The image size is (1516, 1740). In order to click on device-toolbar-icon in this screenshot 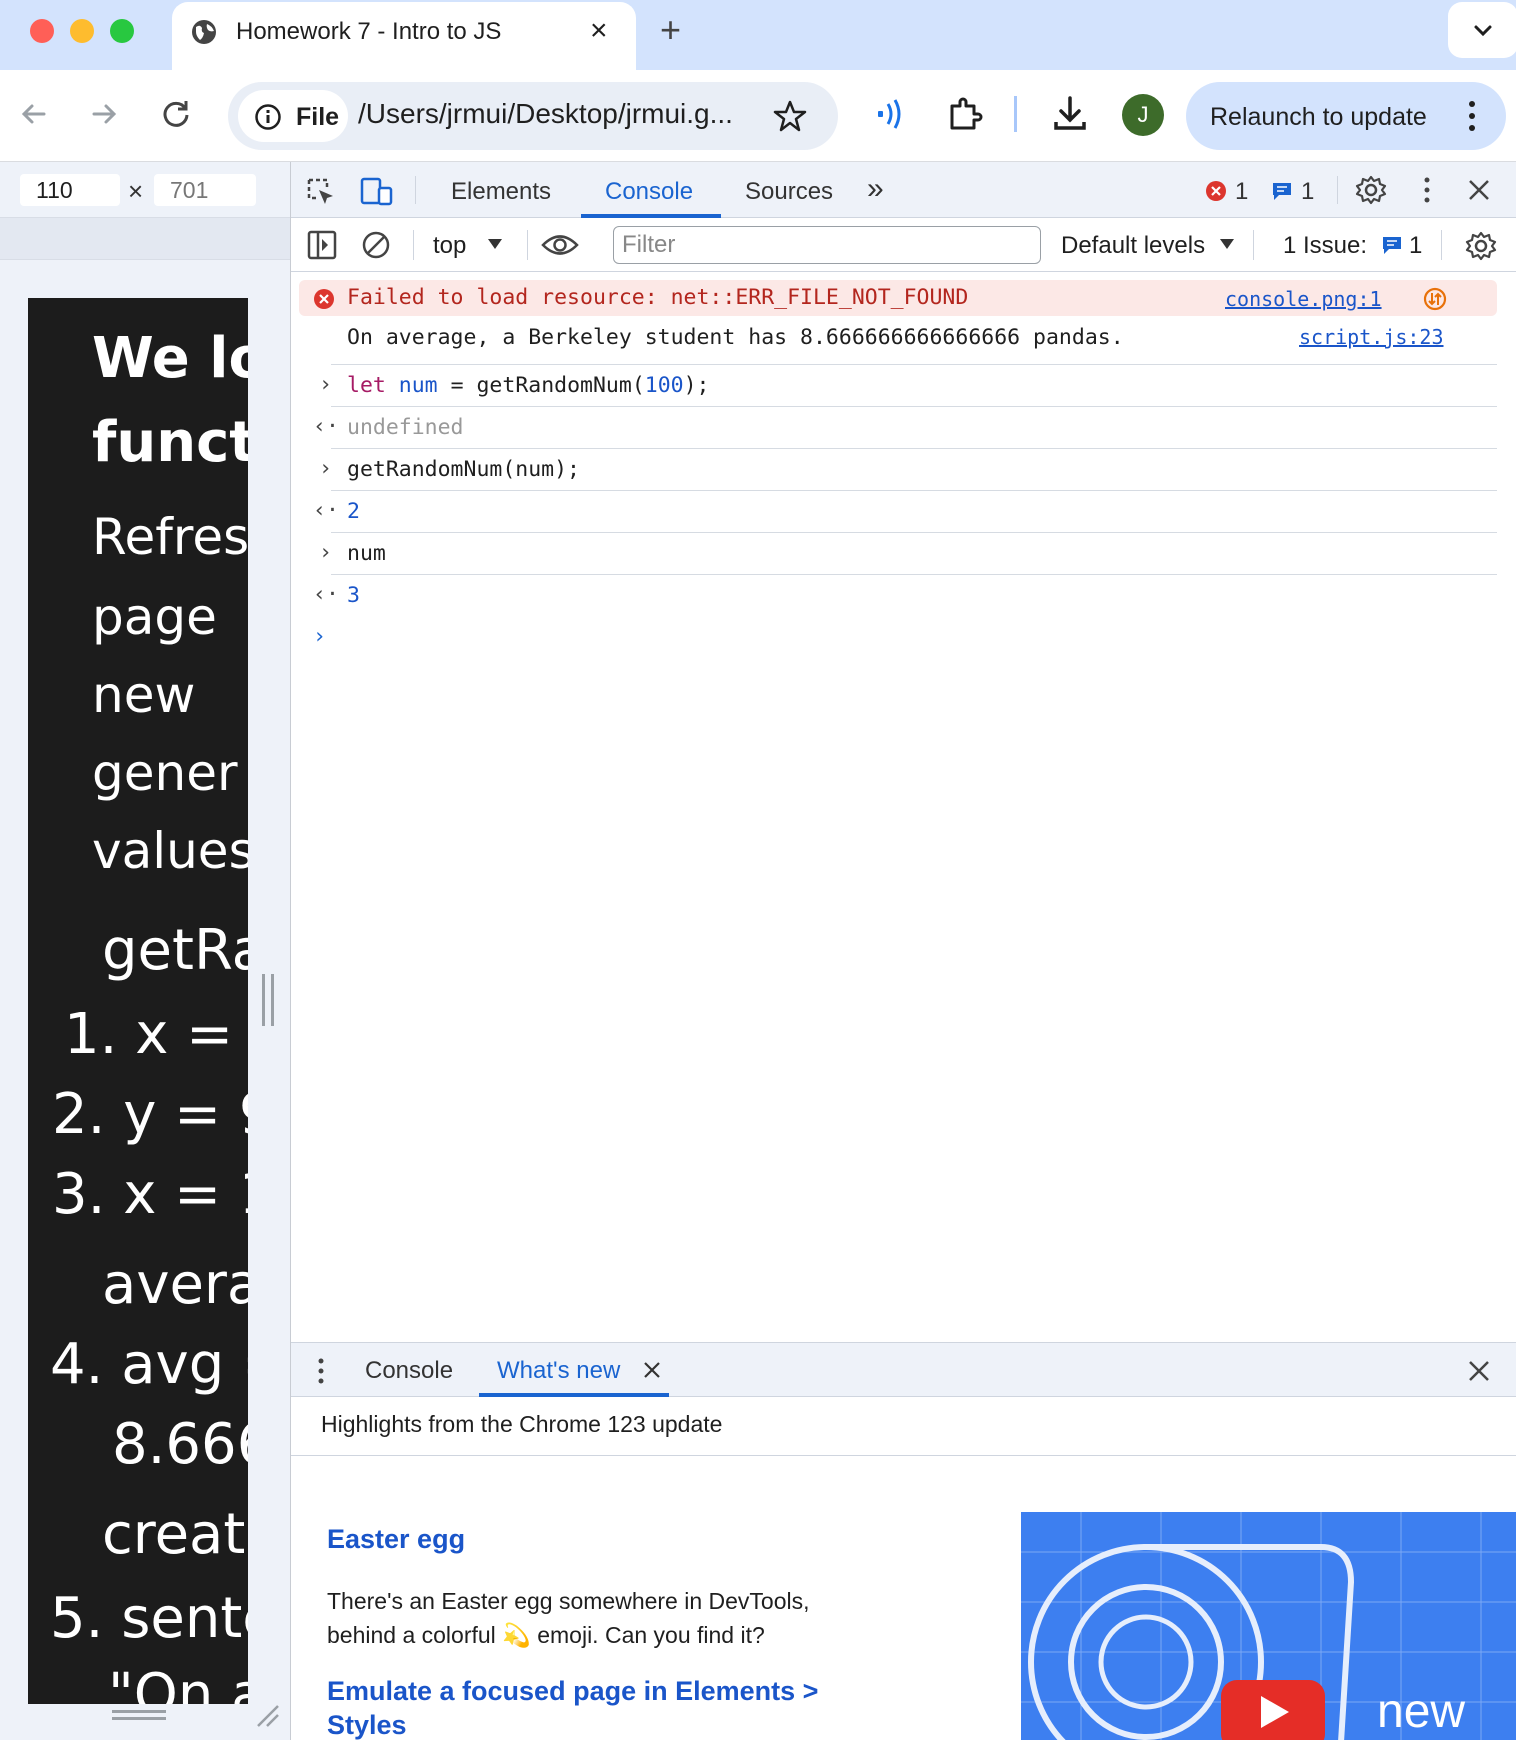, I will do `click(377, 192)`.